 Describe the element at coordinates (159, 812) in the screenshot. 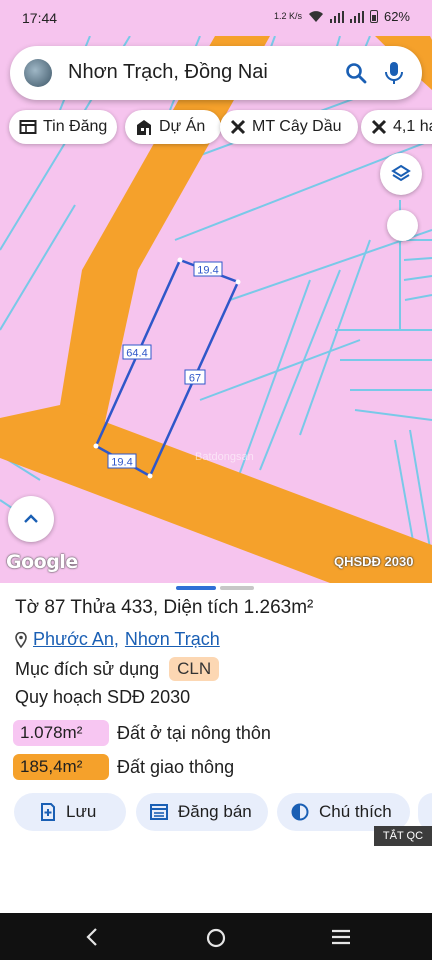

I see `listing-icon` at that location.